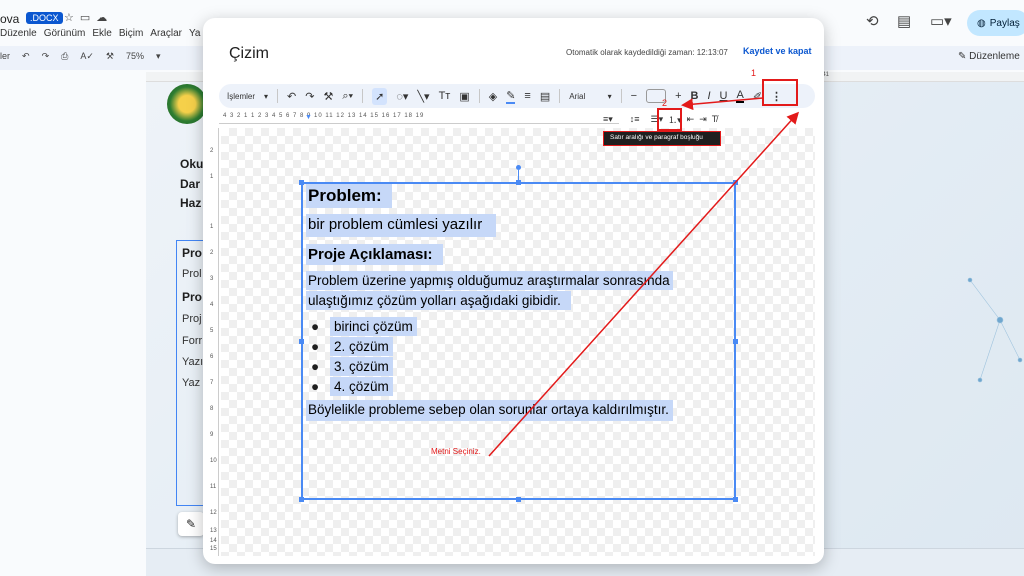  What do you see at coordinates (402, 96) in the screenshot?
I see `shape-icon: ◌▾` at bounding box center [402, 96].